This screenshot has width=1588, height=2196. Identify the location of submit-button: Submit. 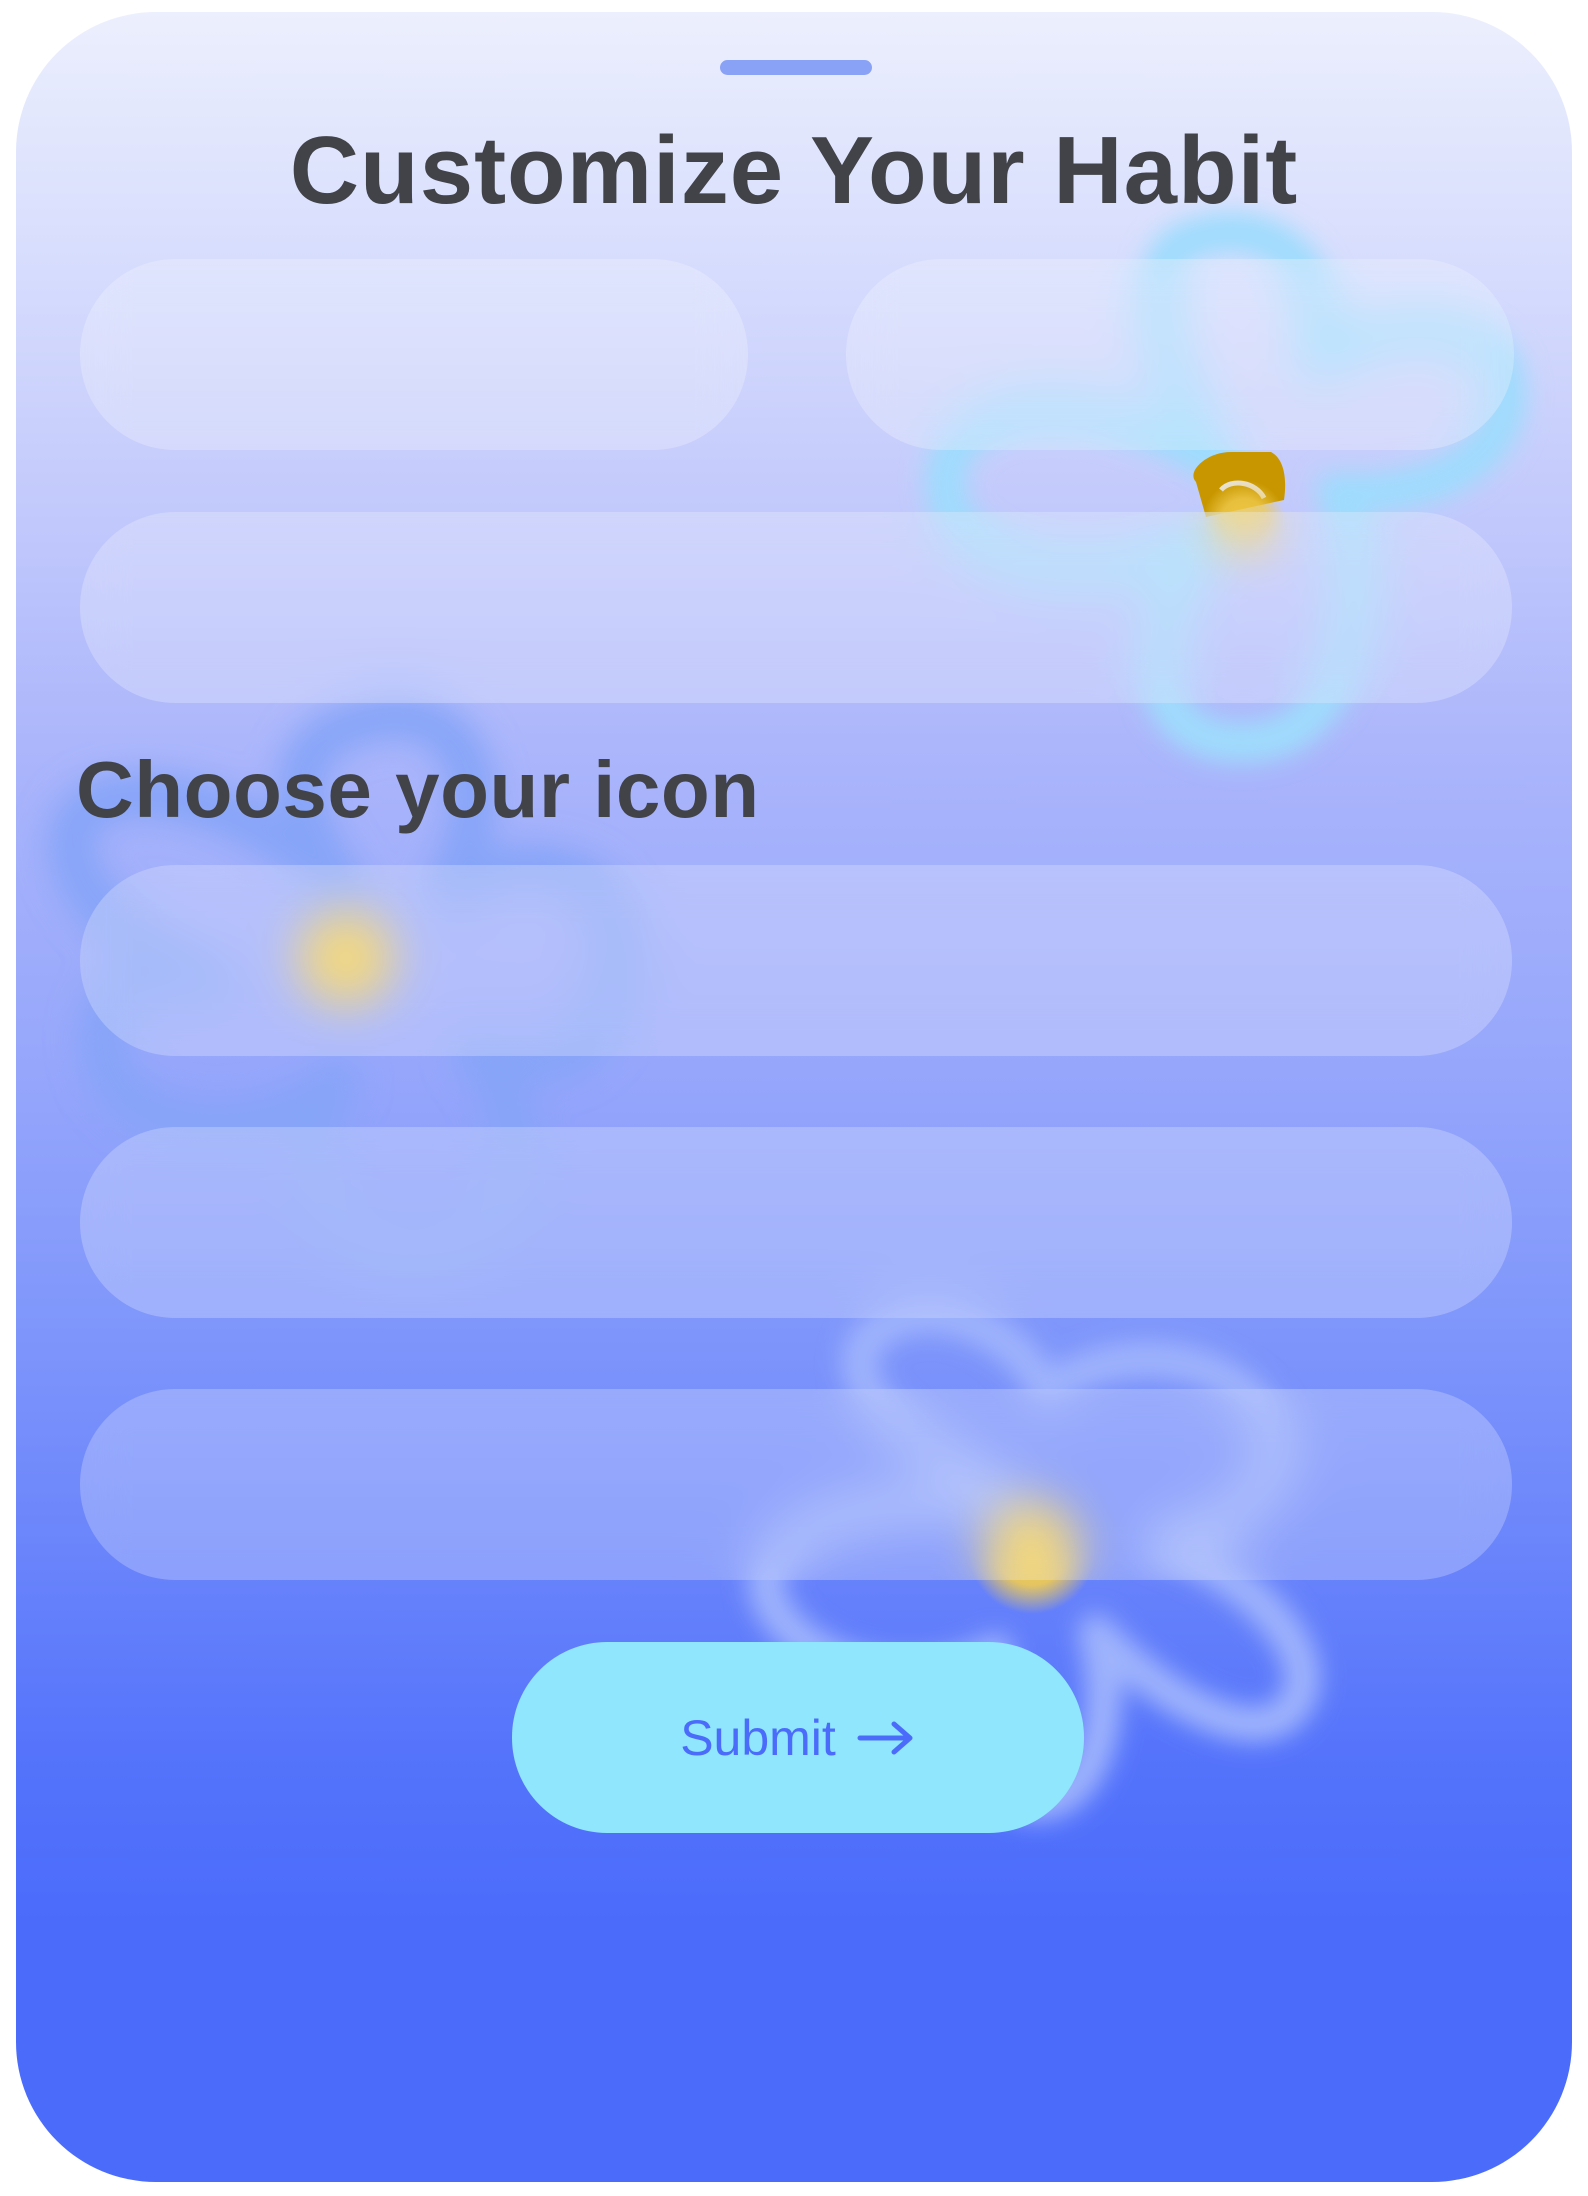
(798, 1737).